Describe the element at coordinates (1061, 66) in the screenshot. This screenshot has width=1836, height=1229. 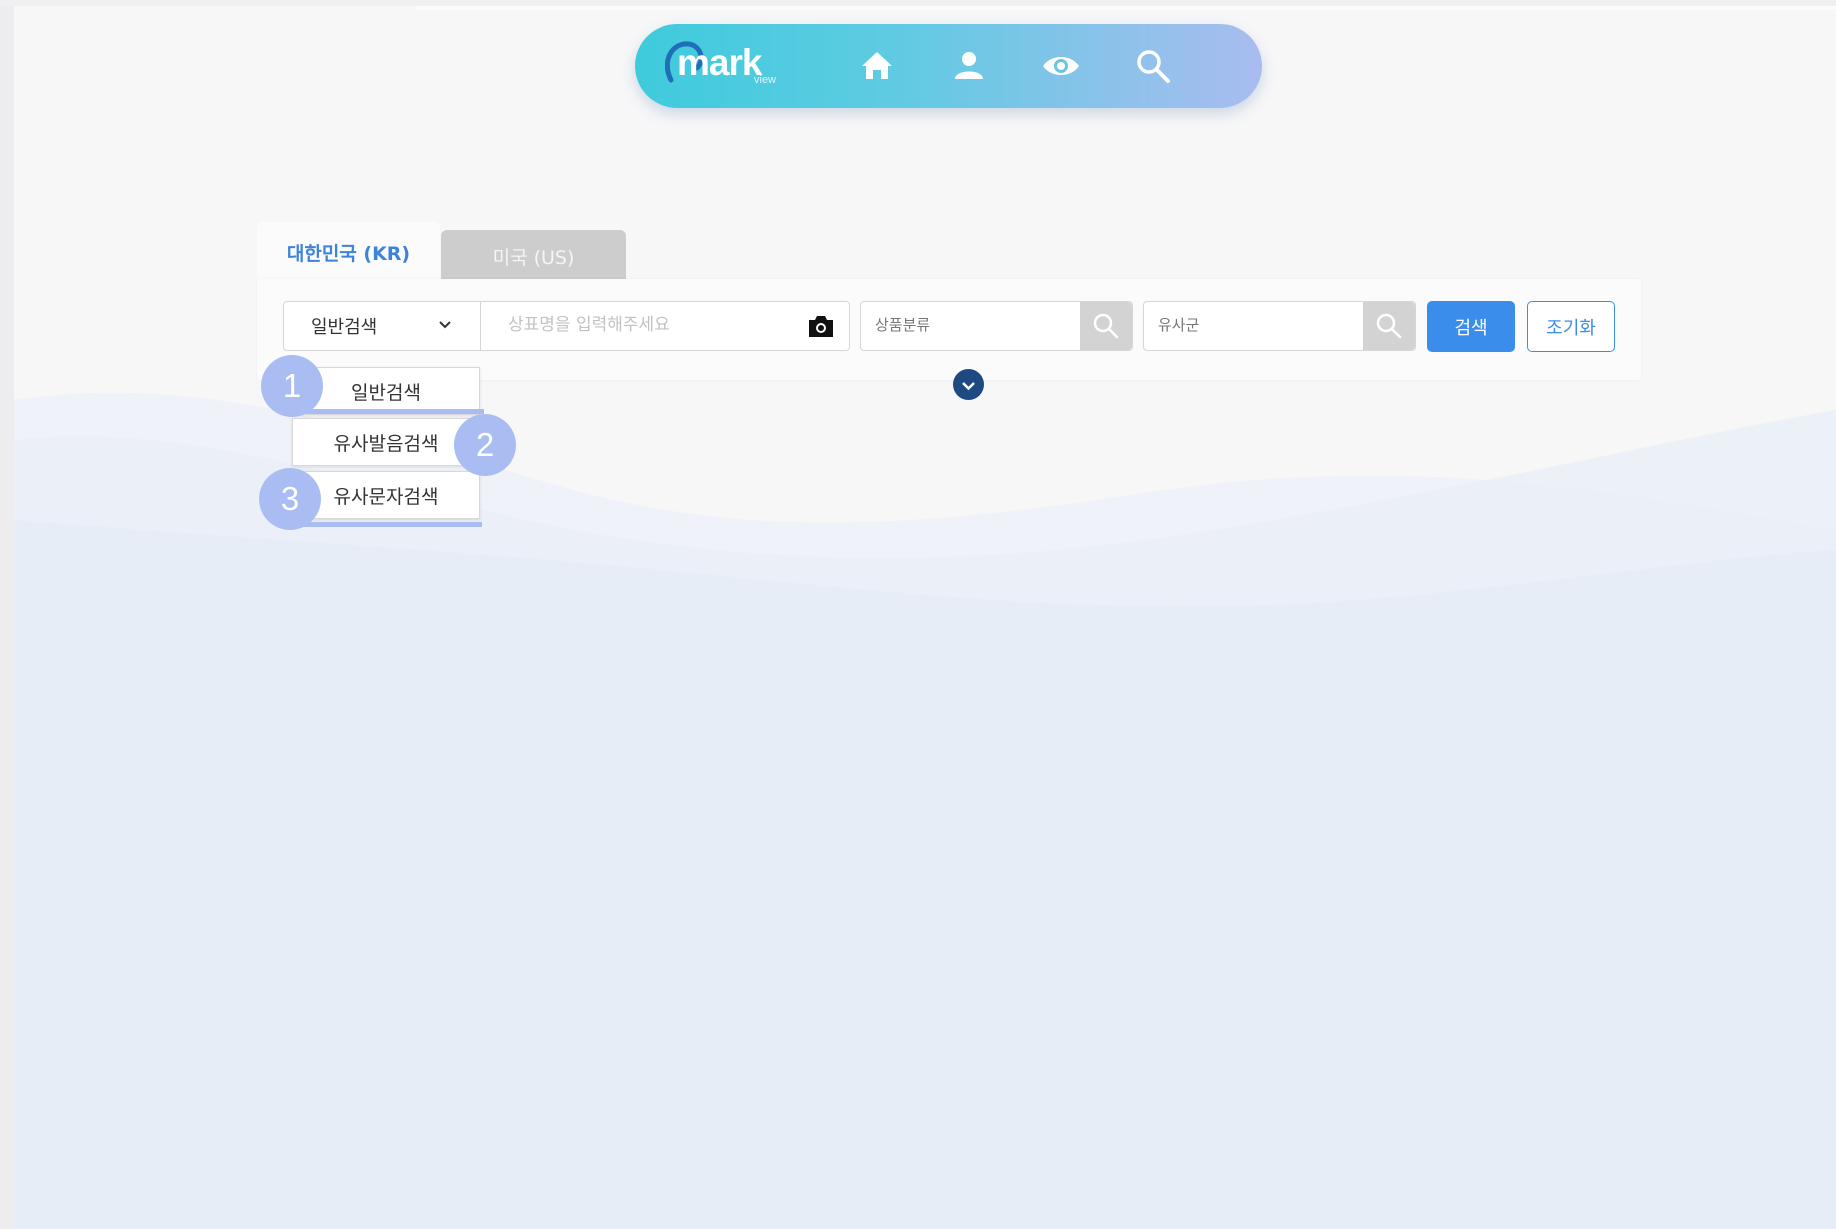
I see `eye-icon` at that location.